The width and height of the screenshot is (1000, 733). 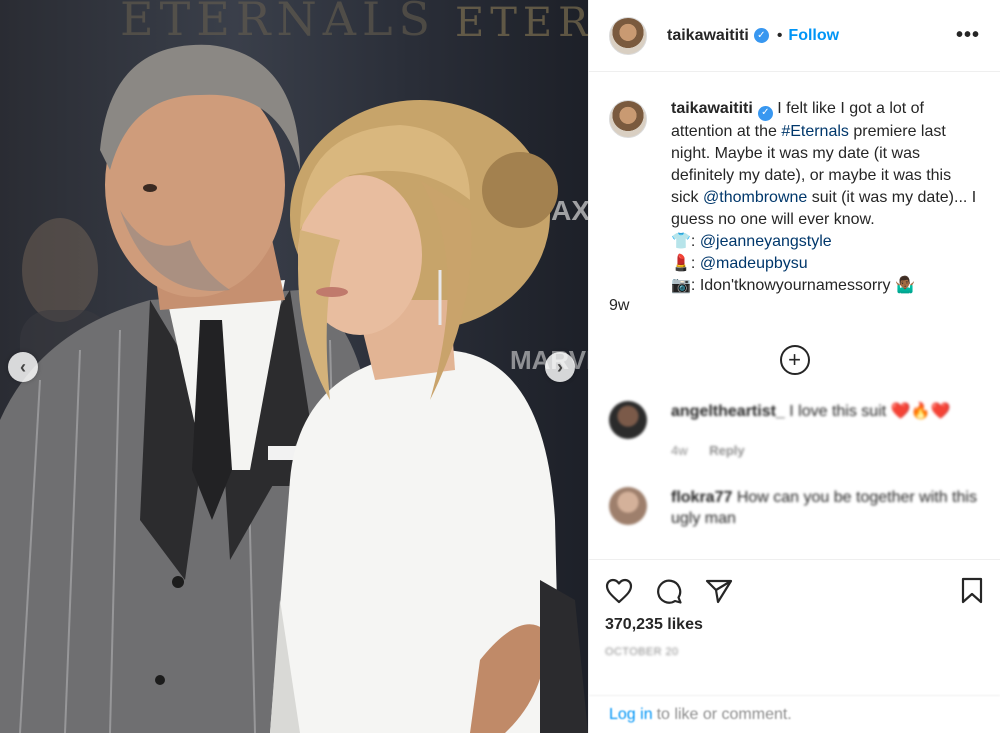 What do you see at coordinates (701, 497) in the screenshot?
I see `commenter-username: flokra77` at bounding box center [701, 497].